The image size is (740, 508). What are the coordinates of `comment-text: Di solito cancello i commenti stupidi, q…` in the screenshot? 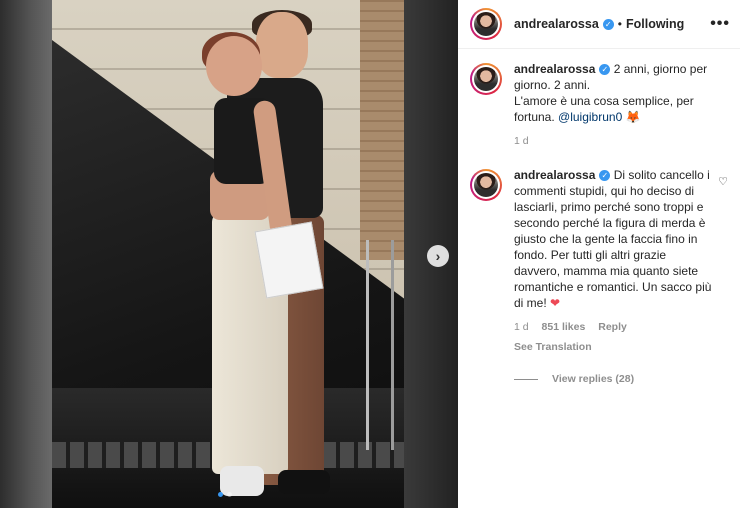 It's located at (613, 239).